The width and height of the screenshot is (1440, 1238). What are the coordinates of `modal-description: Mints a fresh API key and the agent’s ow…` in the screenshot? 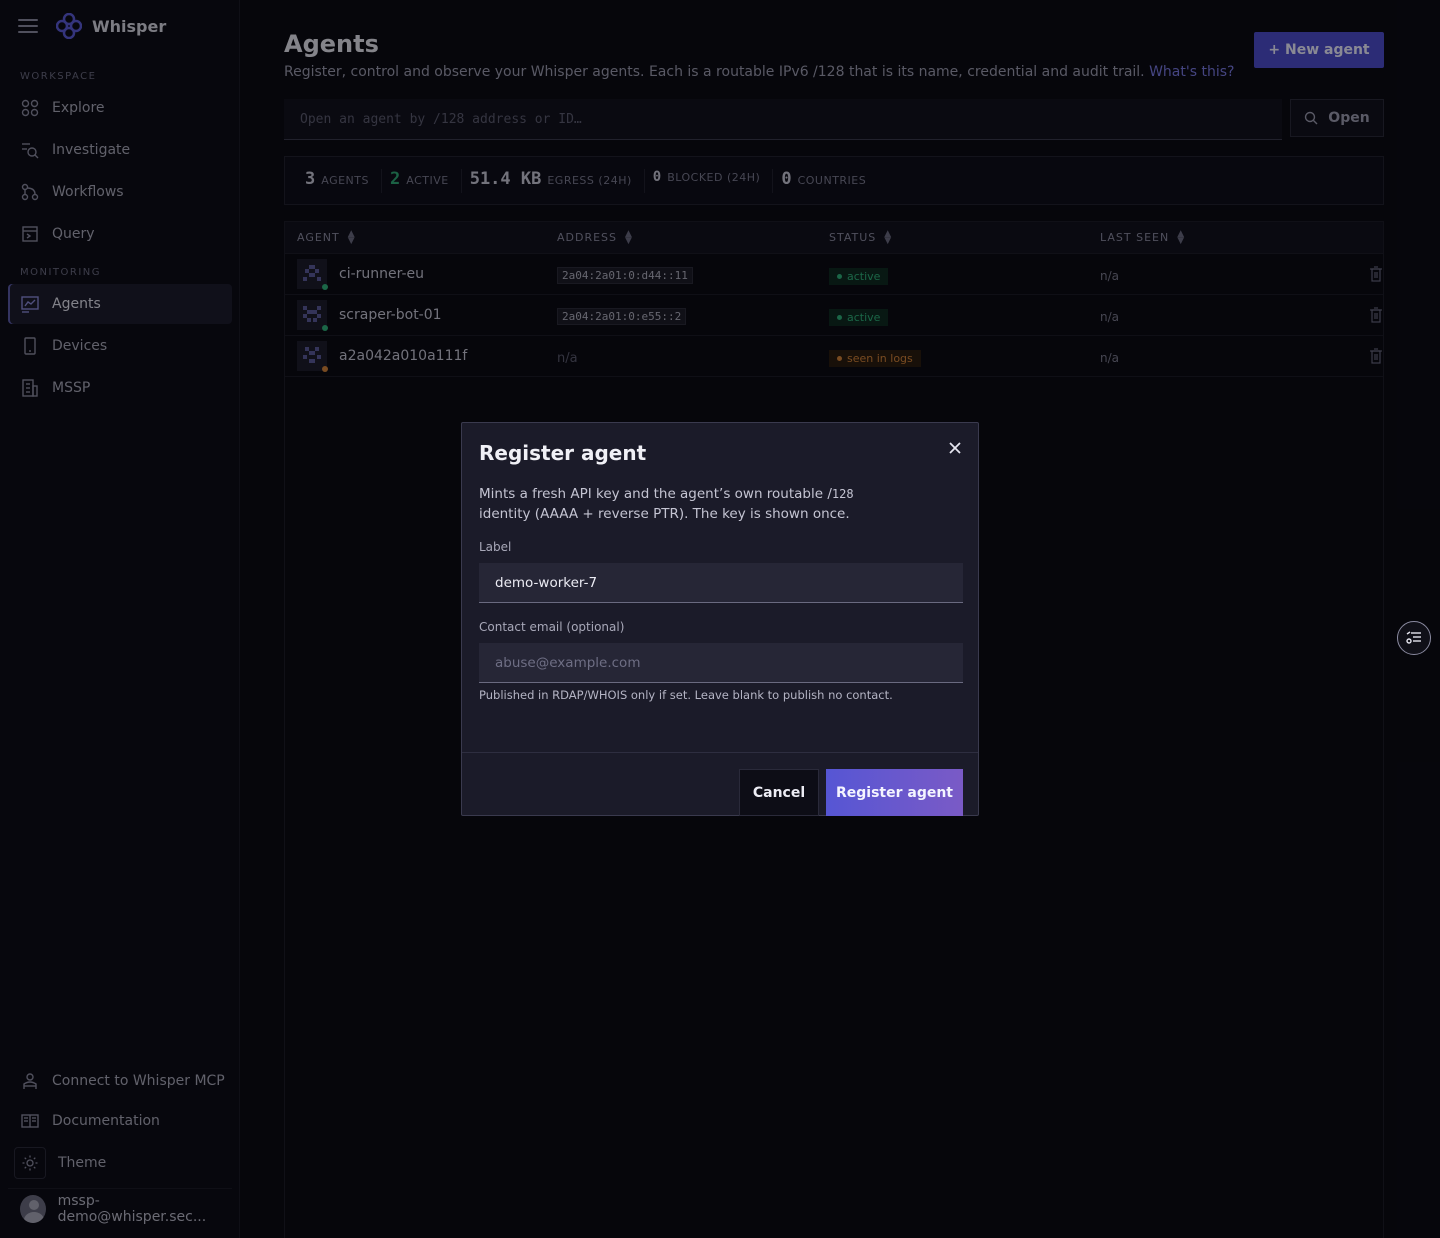 It's located at (669, 504).